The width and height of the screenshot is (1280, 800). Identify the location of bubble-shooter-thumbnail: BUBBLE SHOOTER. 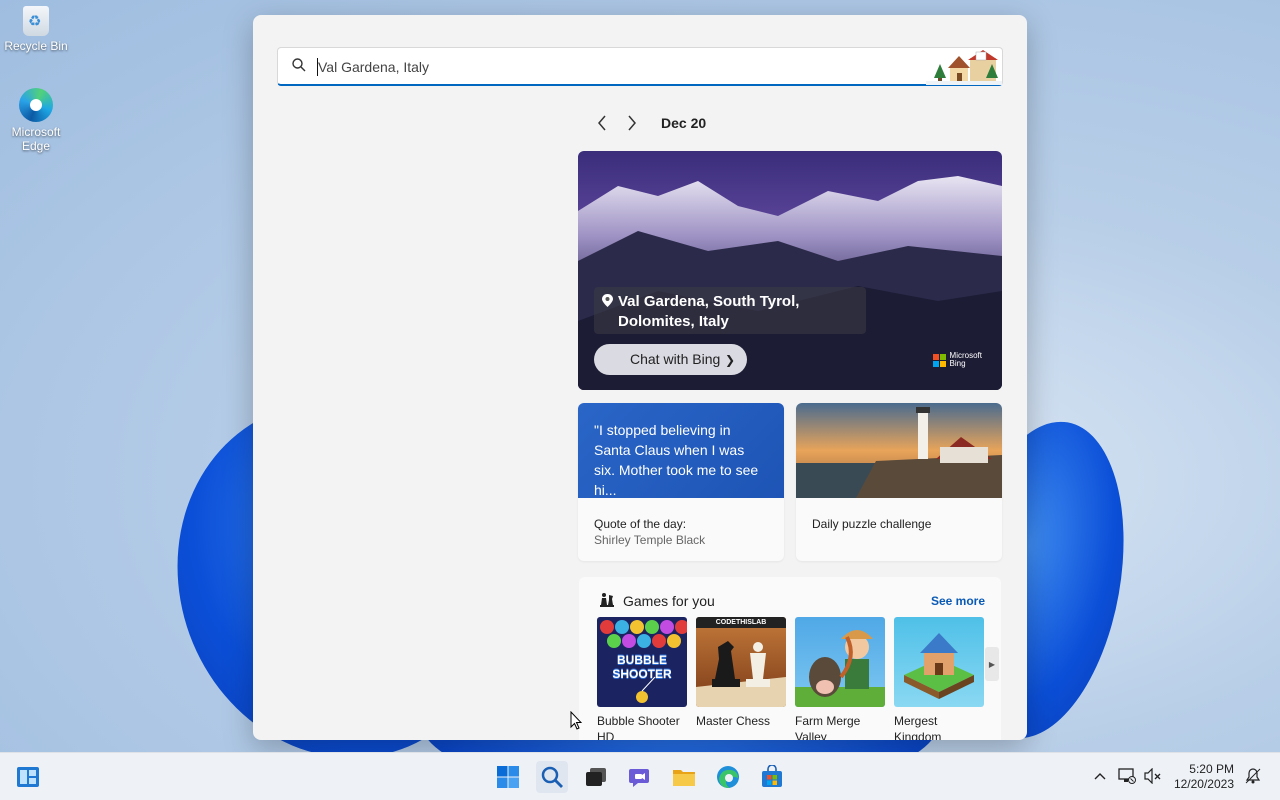
(642, 662).